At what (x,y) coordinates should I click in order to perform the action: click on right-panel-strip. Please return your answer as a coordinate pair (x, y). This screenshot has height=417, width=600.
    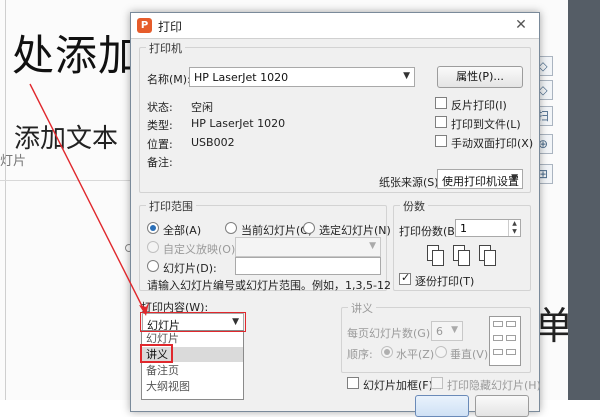
    Looking at the image, I should click on (584, 200).